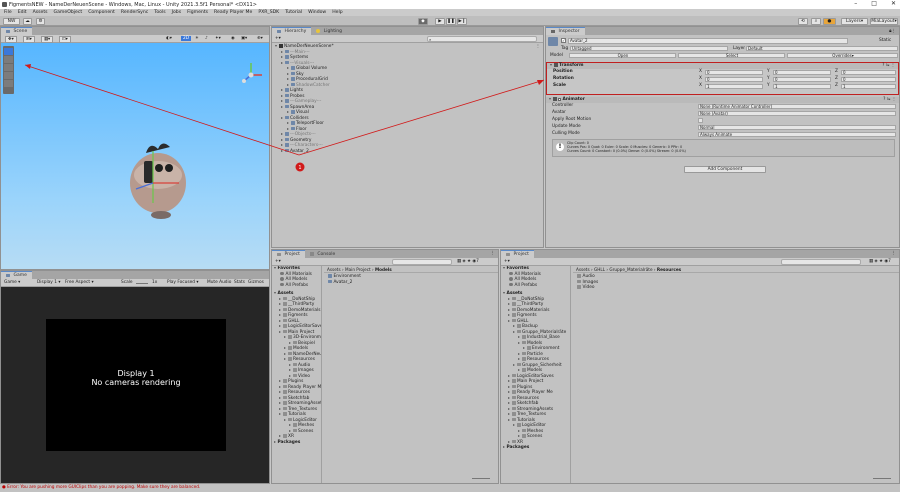  Describe the element at coordinates (559, 99) in the screenshot. I see `animator-enabled-checkbox` at that location.